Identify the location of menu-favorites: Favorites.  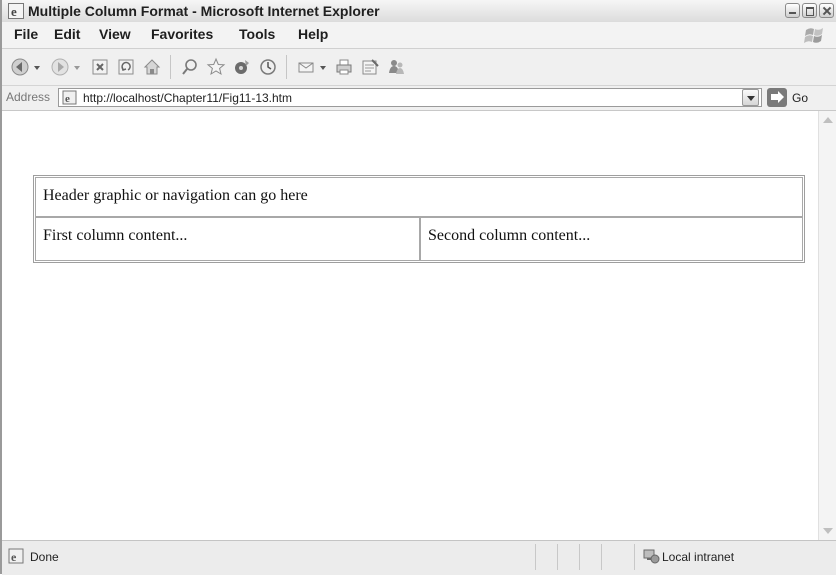
(182, 34).